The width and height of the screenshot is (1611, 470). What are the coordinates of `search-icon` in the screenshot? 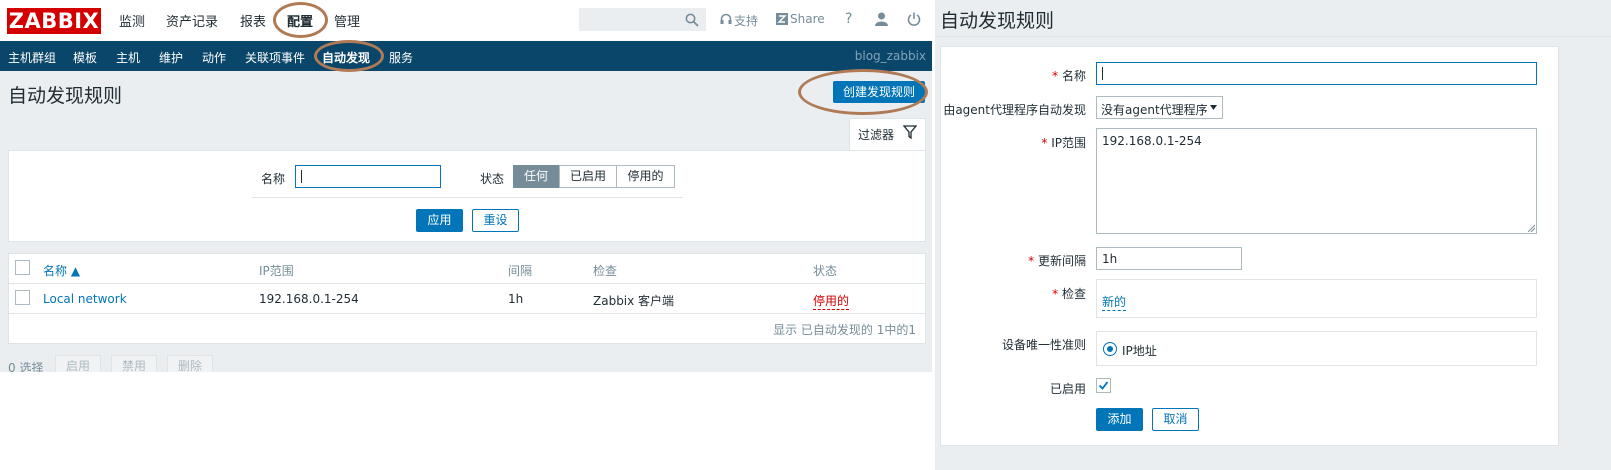 It's located at (692, 20).